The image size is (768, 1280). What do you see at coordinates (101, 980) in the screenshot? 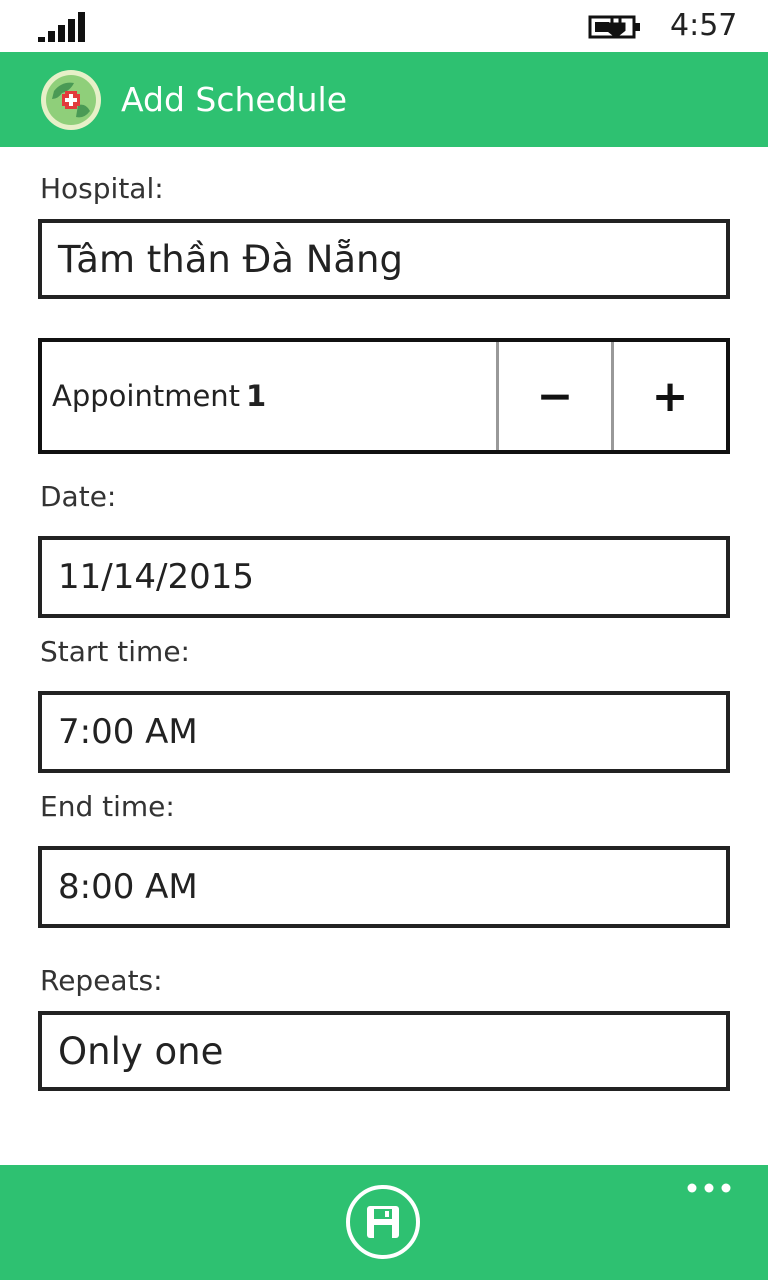
I see `repeats-label: Repeats:` at bounding box center [101, 980].